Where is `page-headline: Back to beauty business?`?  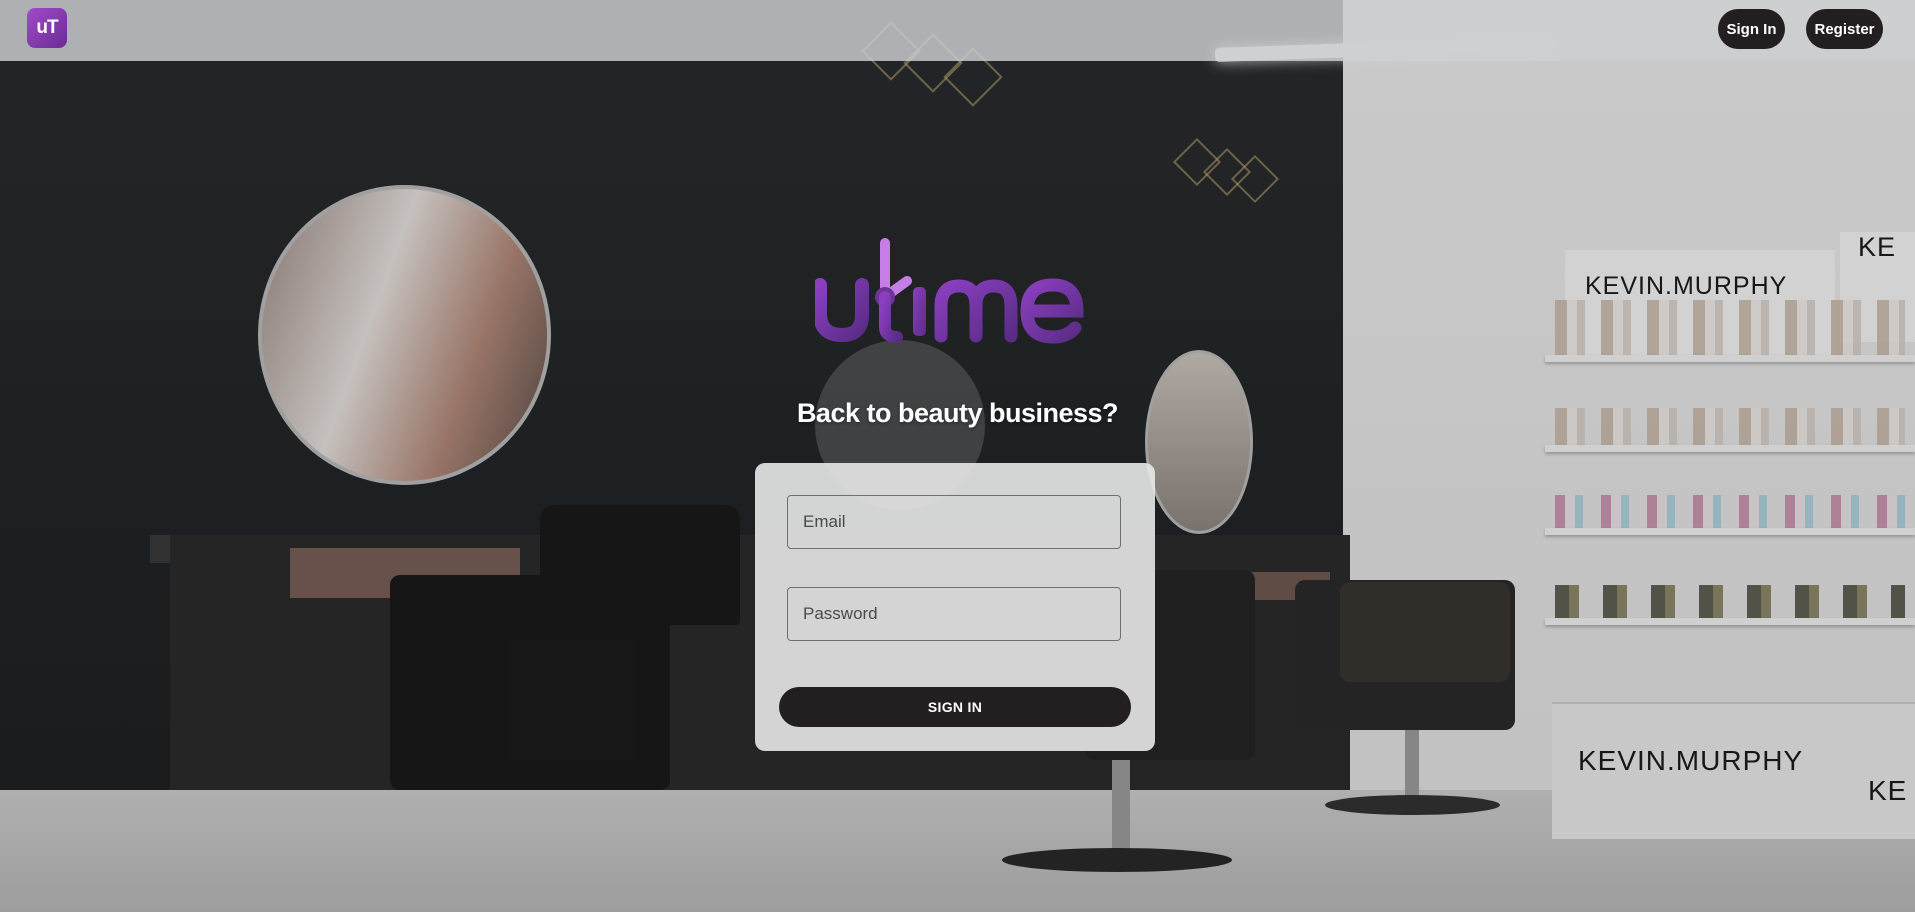 page-headline: Back to beauty business? is located at coordinates (957, 413).